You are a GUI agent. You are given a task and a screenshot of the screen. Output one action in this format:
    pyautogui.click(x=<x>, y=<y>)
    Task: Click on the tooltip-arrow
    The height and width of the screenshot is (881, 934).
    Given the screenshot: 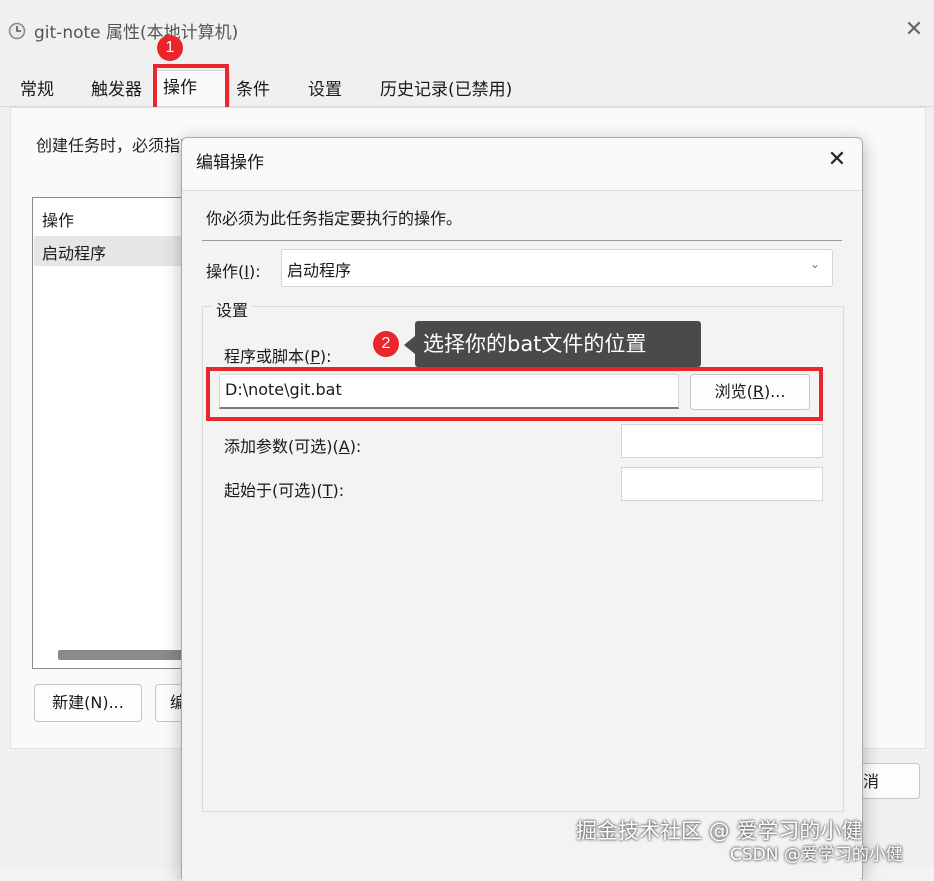 What is the action you would take?
    pyautogui.click(x=409, y=345)
    